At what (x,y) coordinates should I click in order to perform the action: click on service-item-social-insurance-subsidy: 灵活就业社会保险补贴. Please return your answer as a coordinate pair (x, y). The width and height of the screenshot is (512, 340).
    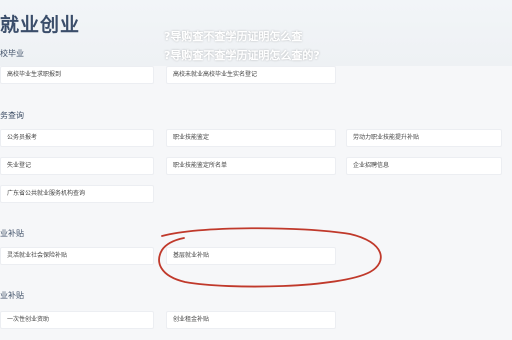
    Looking at the image, I should click on (77, 256).